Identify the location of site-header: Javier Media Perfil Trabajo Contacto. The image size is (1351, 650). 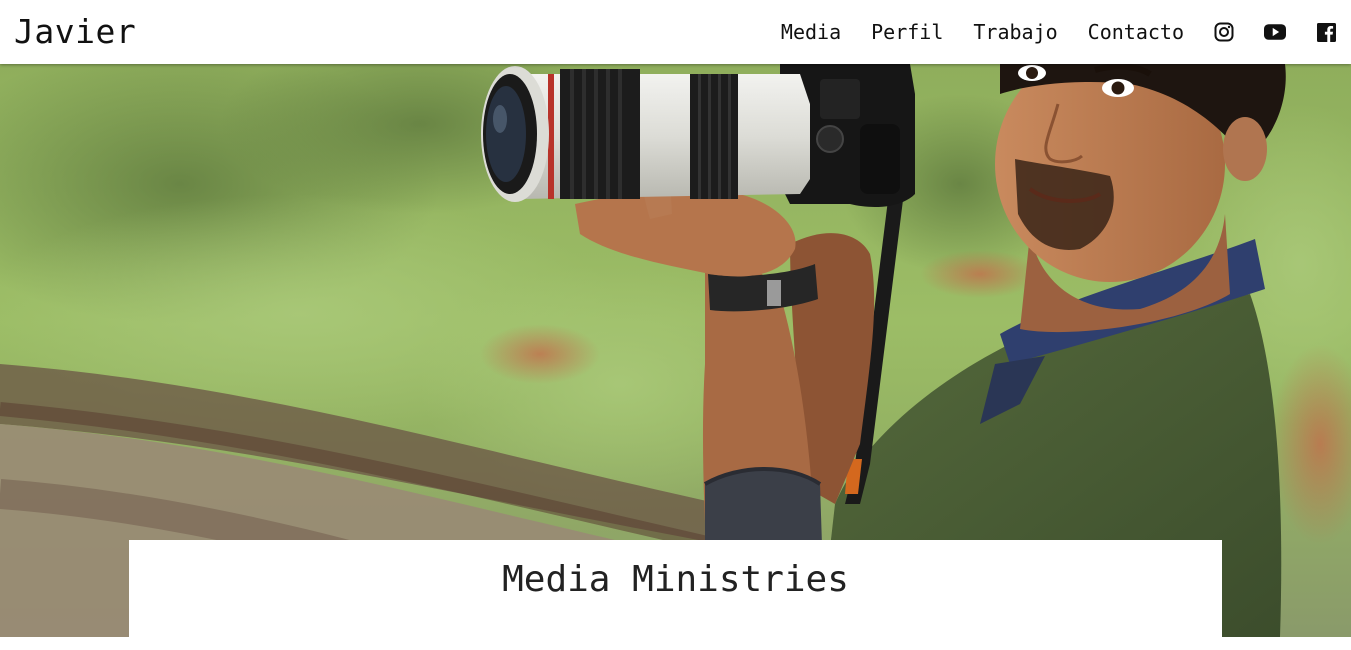
(675, 32).